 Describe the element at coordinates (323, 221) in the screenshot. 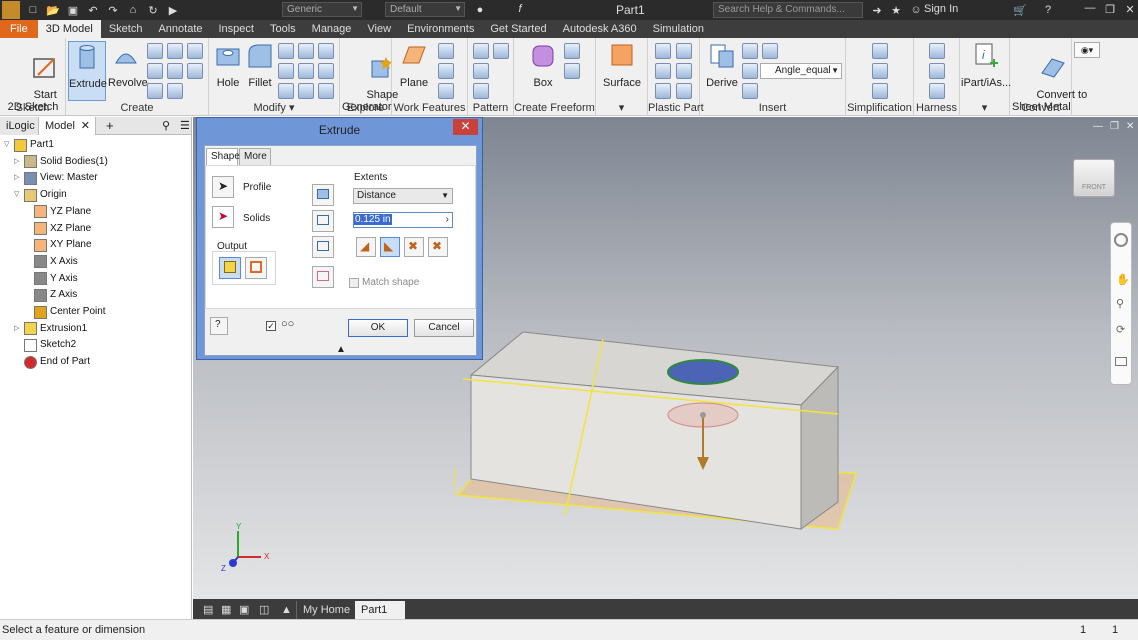

I see `cut-button` at that location.